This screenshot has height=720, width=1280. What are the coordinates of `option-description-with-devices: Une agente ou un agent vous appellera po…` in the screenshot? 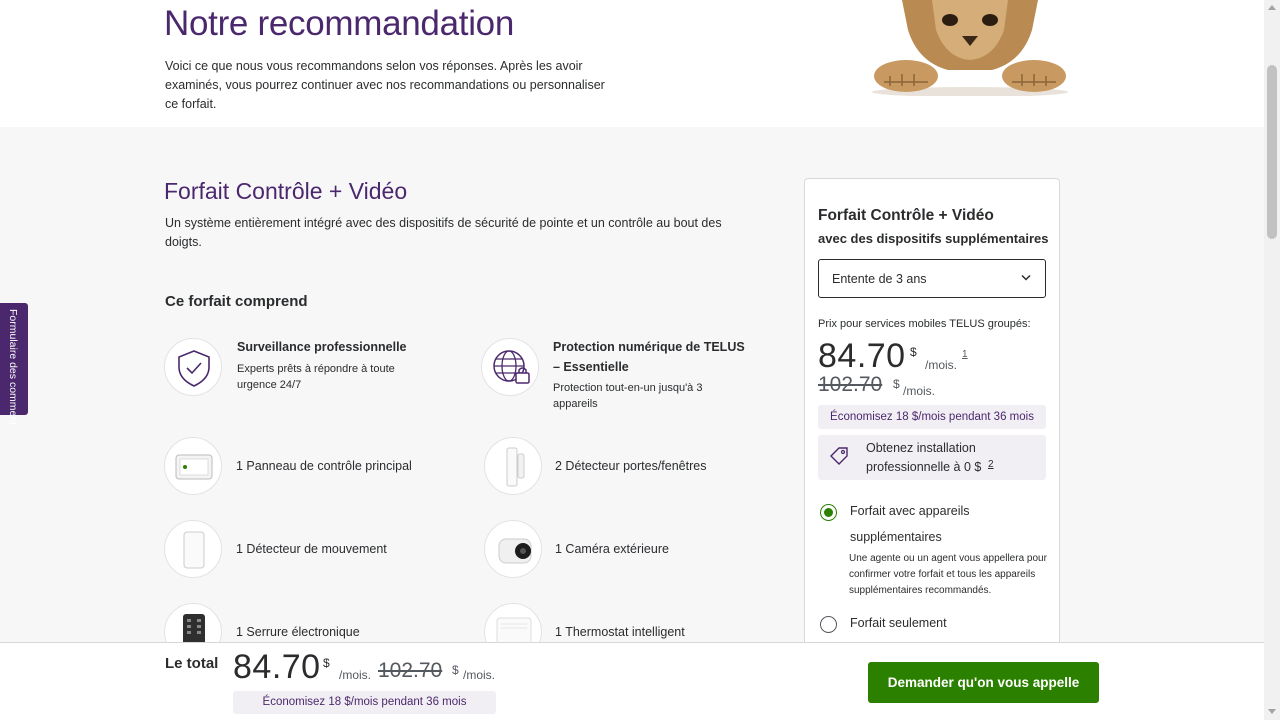 It's located at (948, 574).